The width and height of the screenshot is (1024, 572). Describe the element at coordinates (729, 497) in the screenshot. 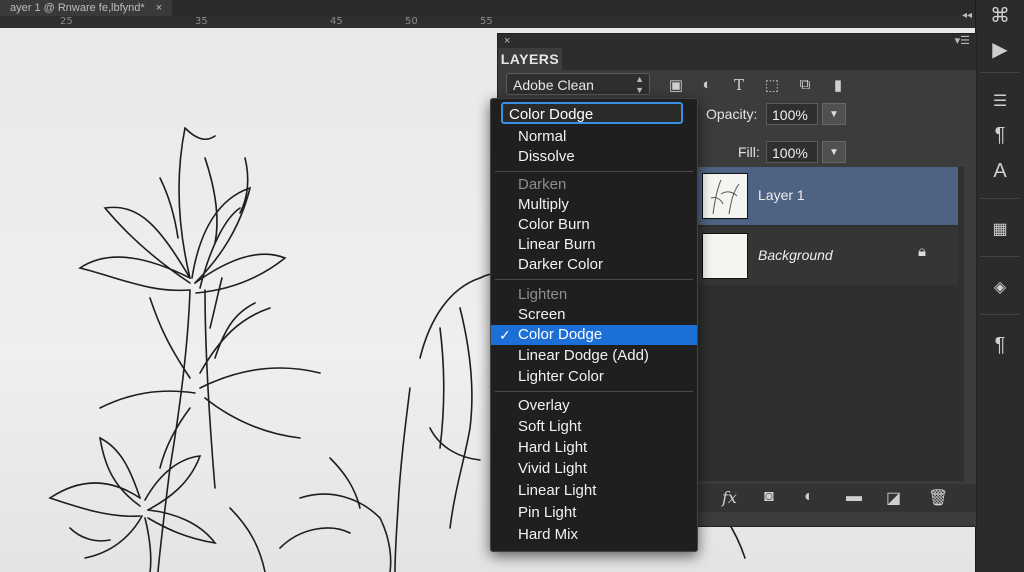

I see `fx-icon: fx` at that location.